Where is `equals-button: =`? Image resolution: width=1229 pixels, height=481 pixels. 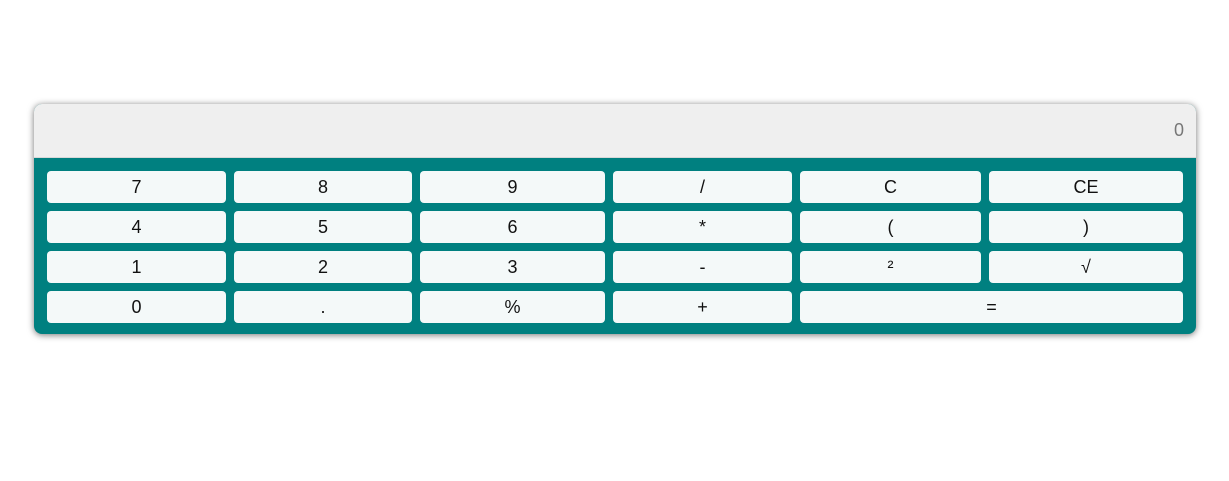
equals-button: = is located at coordinates (991, 307).